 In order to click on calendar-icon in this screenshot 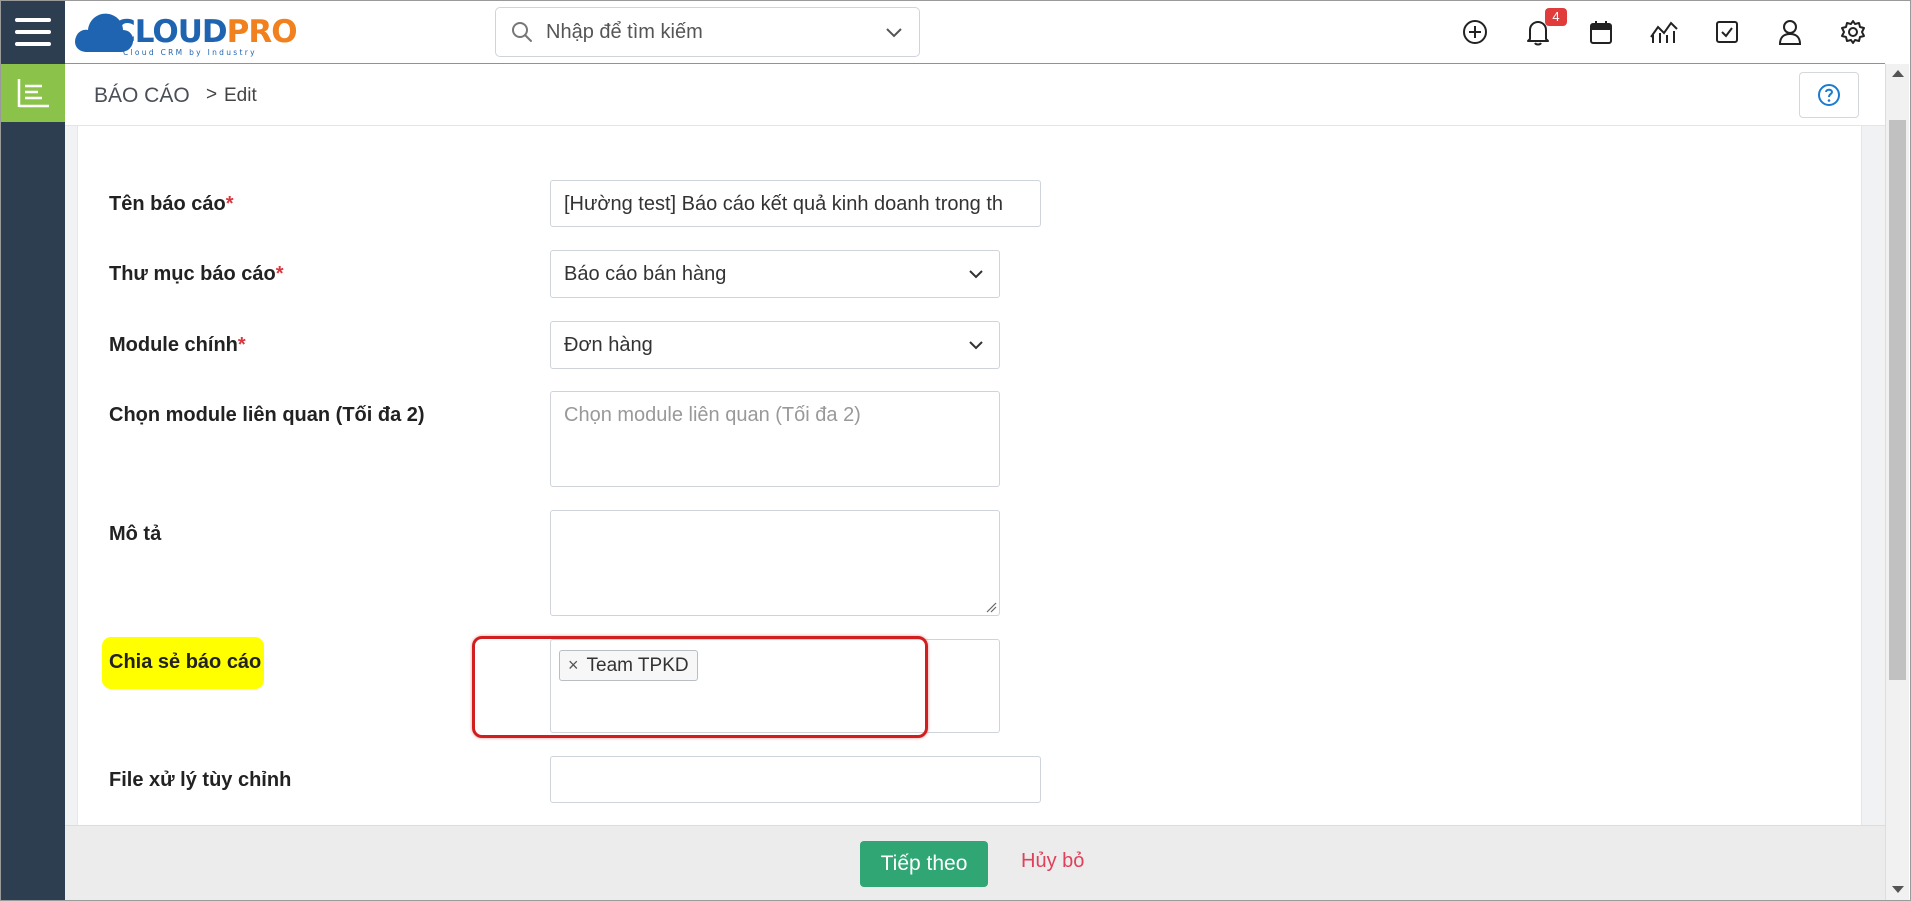, I will do `click(1601, 32)`.